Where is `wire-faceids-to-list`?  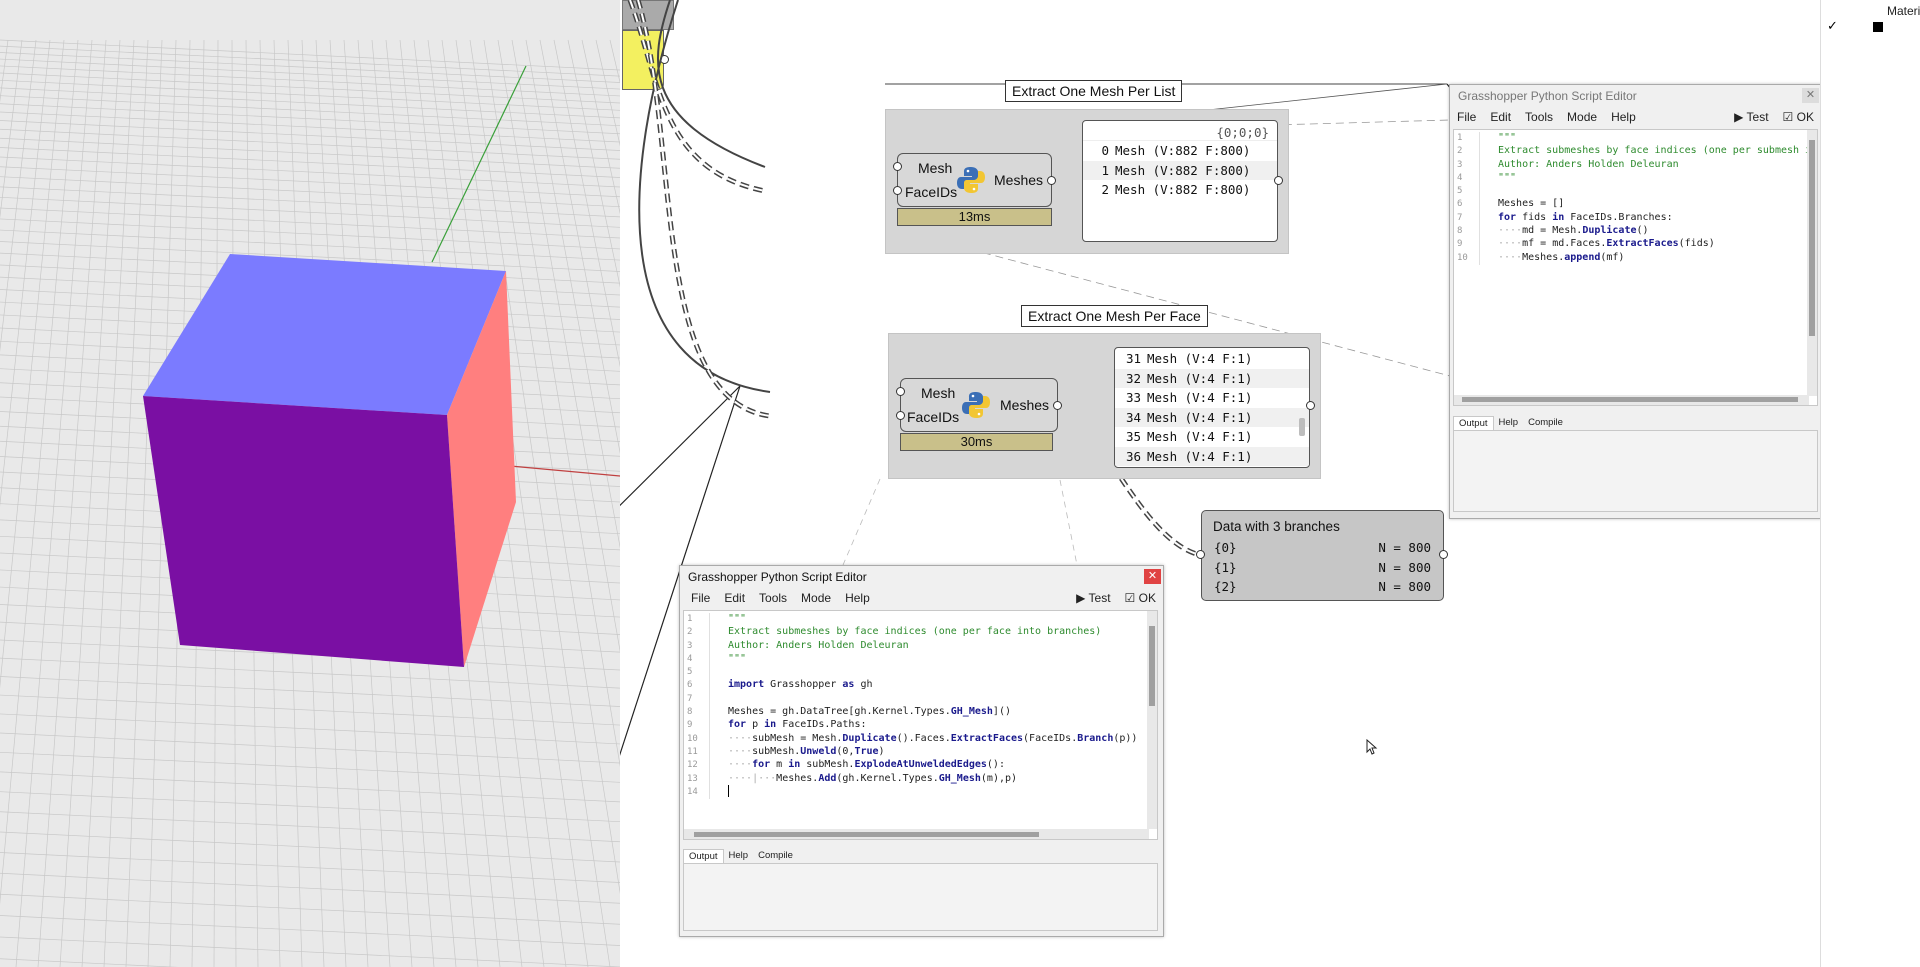 wire-faceids-to-list is located at coordinates (696, 97).